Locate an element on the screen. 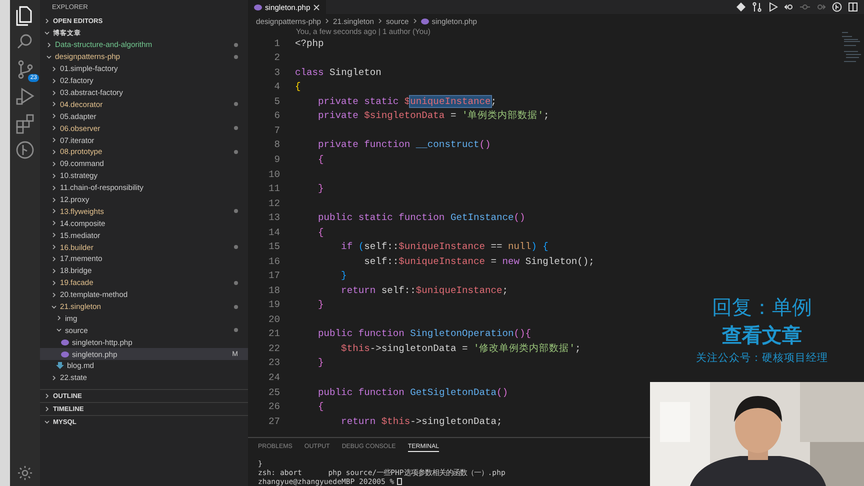  diamond-icon is located at coordinates (741, 7).